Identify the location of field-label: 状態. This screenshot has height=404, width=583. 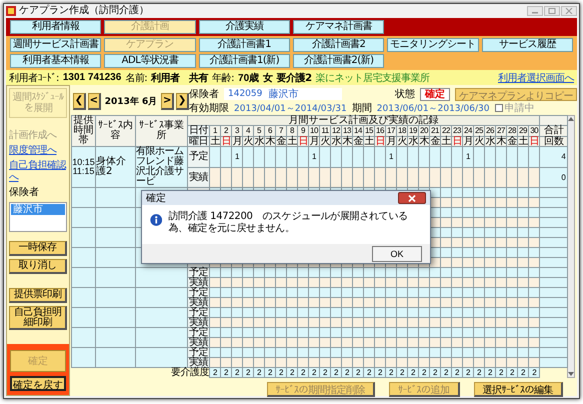
(405, 94).